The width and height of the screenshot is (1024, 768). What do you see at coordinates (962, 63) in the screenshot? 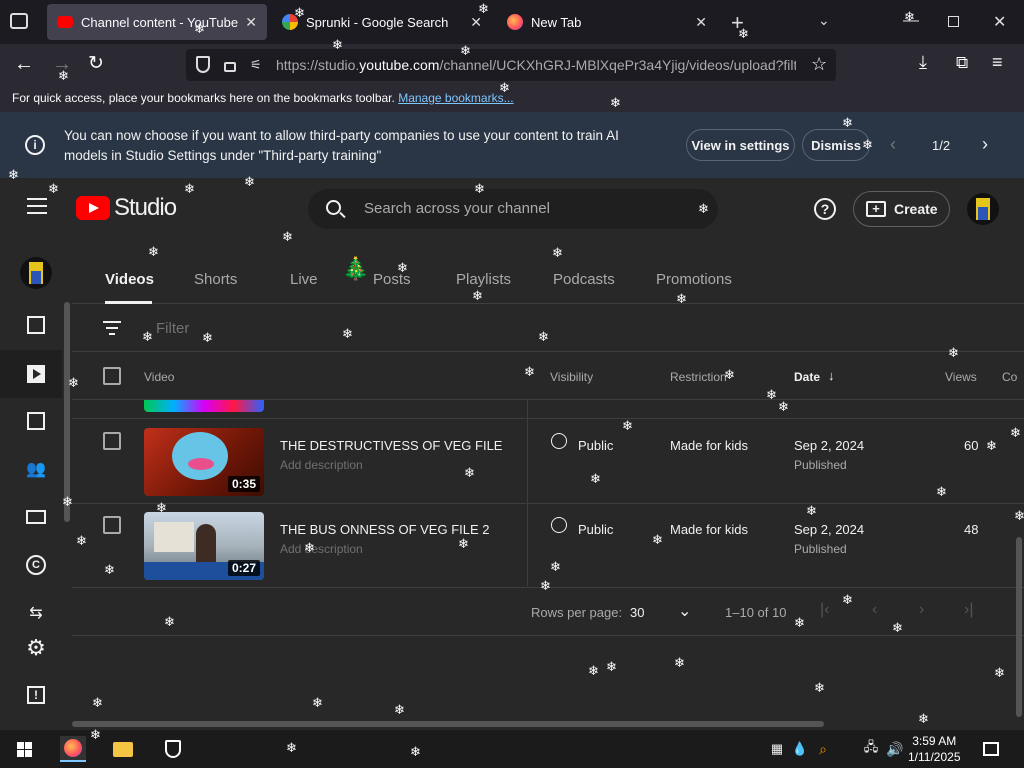
I see `extensions-icon: ⧉` at bounding box center [962, 63].